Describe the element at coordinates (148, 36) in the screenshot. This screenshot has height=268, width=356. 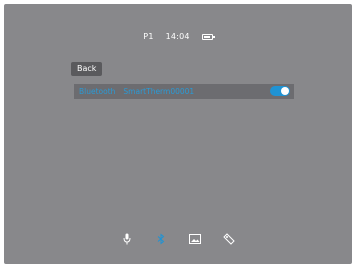
I see `profile-indicator: P1` at that location.